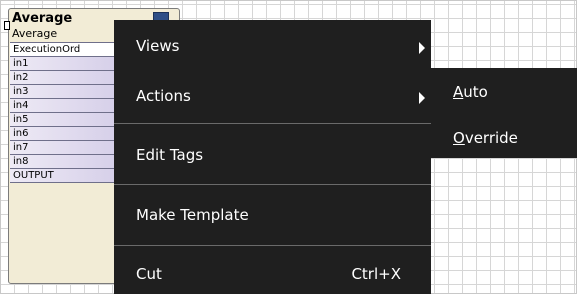 The width and height of the screenshot is (577, 294). I want to click on actions-submenu-arrow-icon, so click(422, 98).